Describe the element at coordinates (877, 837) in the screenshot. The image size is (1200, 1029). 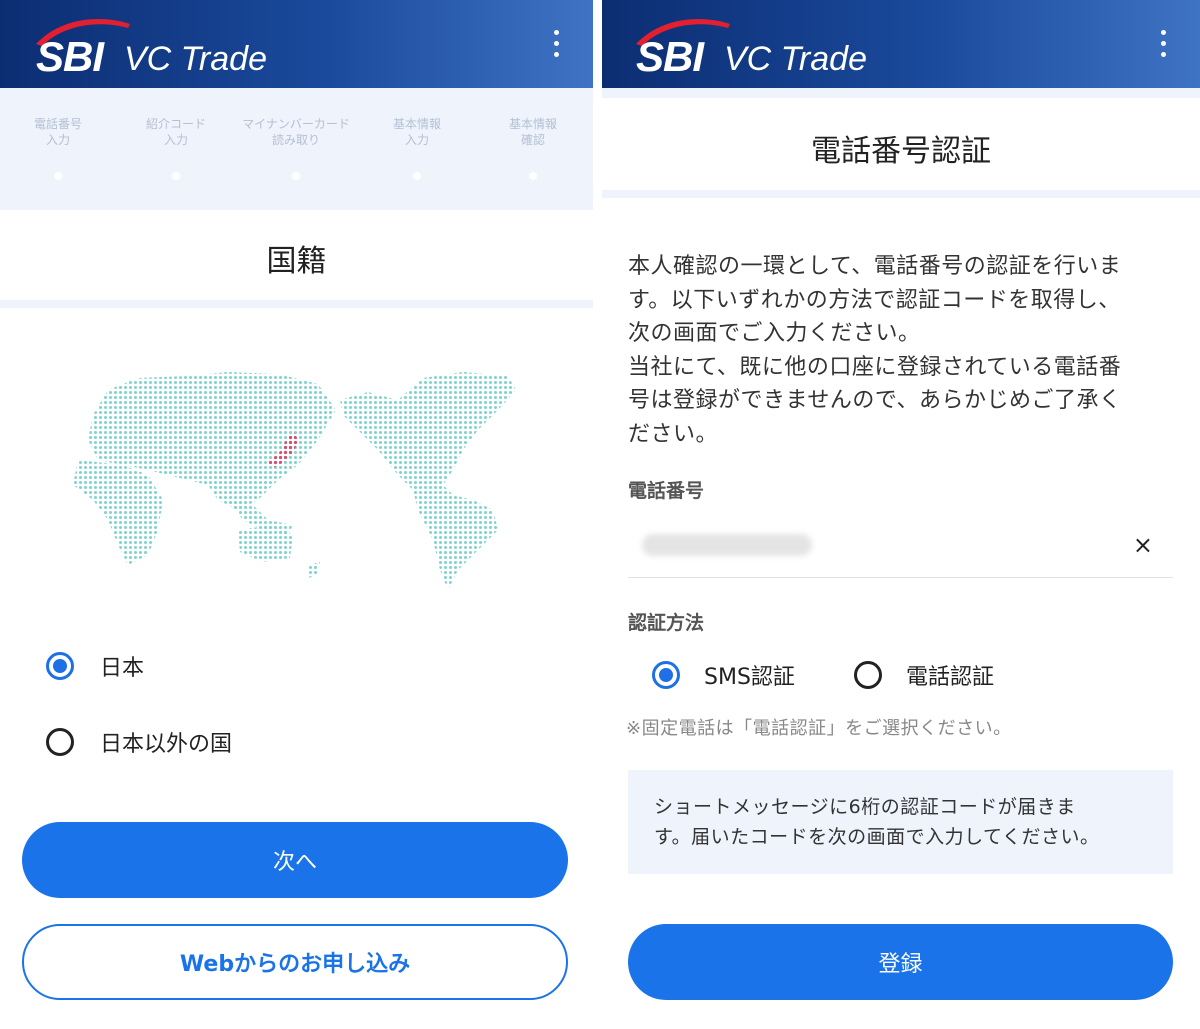
I see `info-line: す。届いたコードを次の画面で入力してください。` at that location.